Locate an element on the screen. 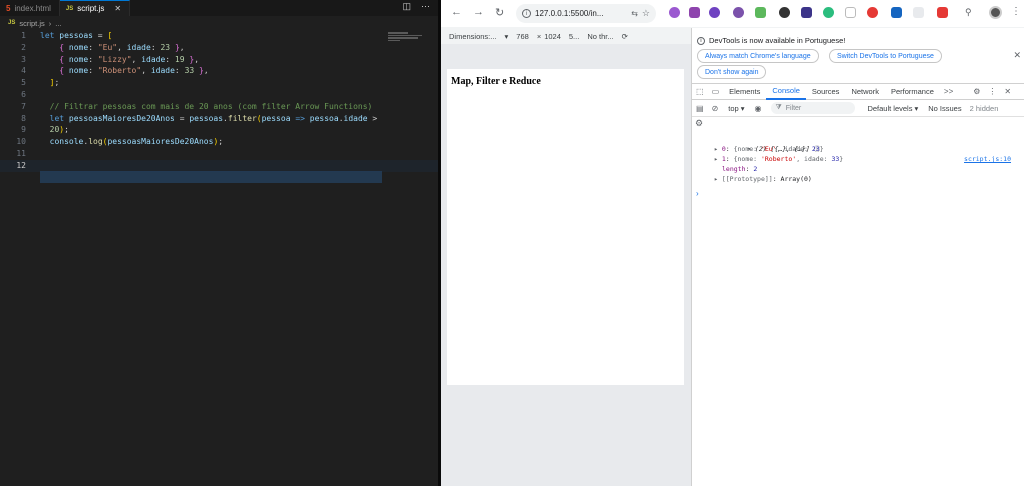 Image resolution: width=1024 pixels, height=486 pixels. address-bar: i 127.0.0.1:5500/in... ⇆ ☆ is located at coordinates (586, 13).